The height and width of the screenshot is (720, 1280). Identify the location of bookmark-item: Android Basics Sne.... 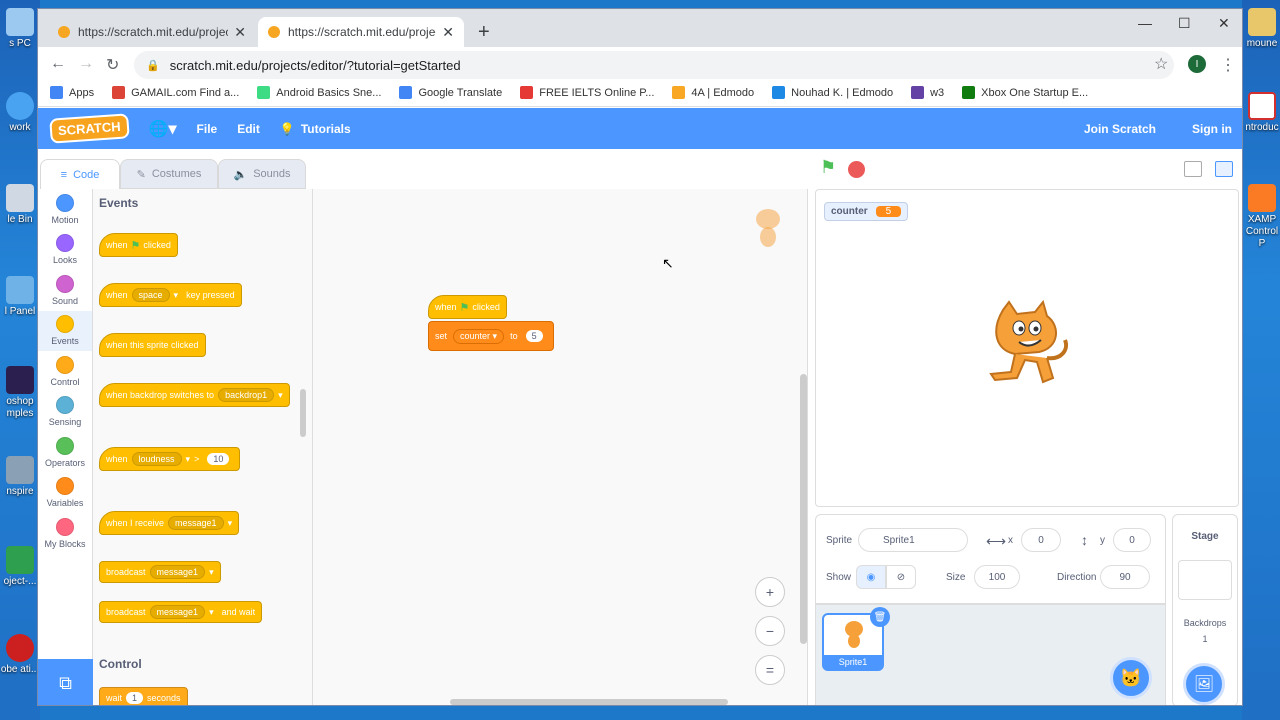
(319, 92).